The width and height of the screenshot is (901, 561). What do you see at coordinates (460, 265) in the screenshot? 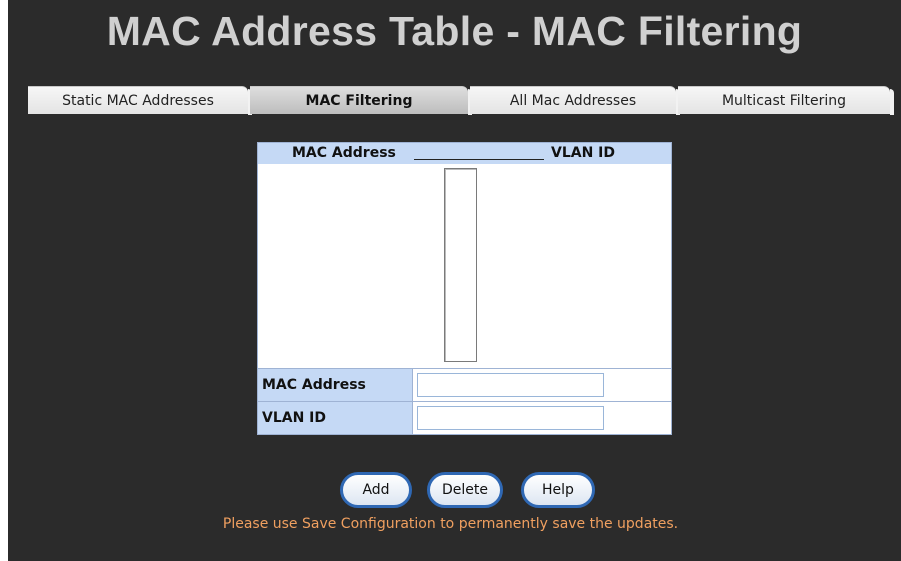
I see `mac-filter-list` at bounding box center [460, 265].